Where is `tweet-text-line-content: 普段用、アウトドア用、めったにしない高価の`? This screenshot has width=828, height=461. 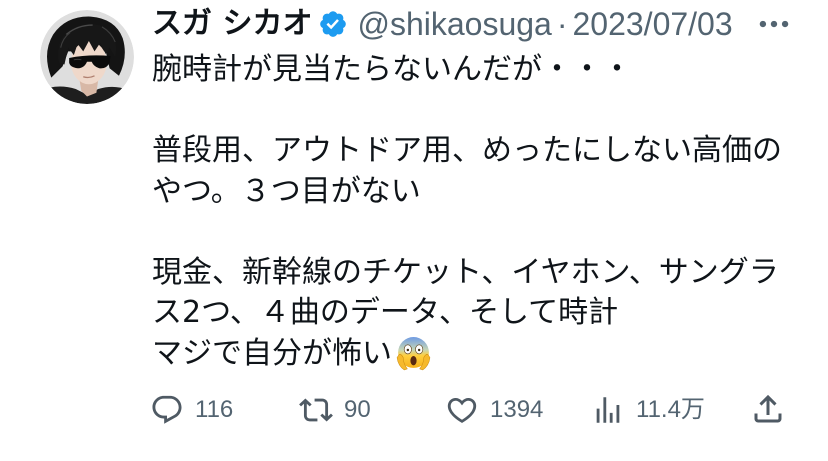 tweet-text-line-content: 普段用、アウトドア用、めったにしない高価の is located at coordinates (467, 150).